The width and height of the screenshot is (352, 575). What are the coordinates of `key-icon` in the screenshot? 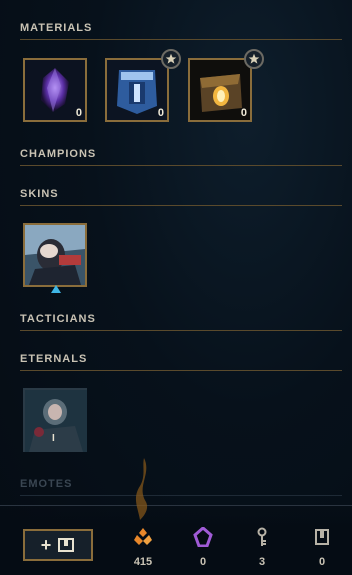 It's located at (262, 536).